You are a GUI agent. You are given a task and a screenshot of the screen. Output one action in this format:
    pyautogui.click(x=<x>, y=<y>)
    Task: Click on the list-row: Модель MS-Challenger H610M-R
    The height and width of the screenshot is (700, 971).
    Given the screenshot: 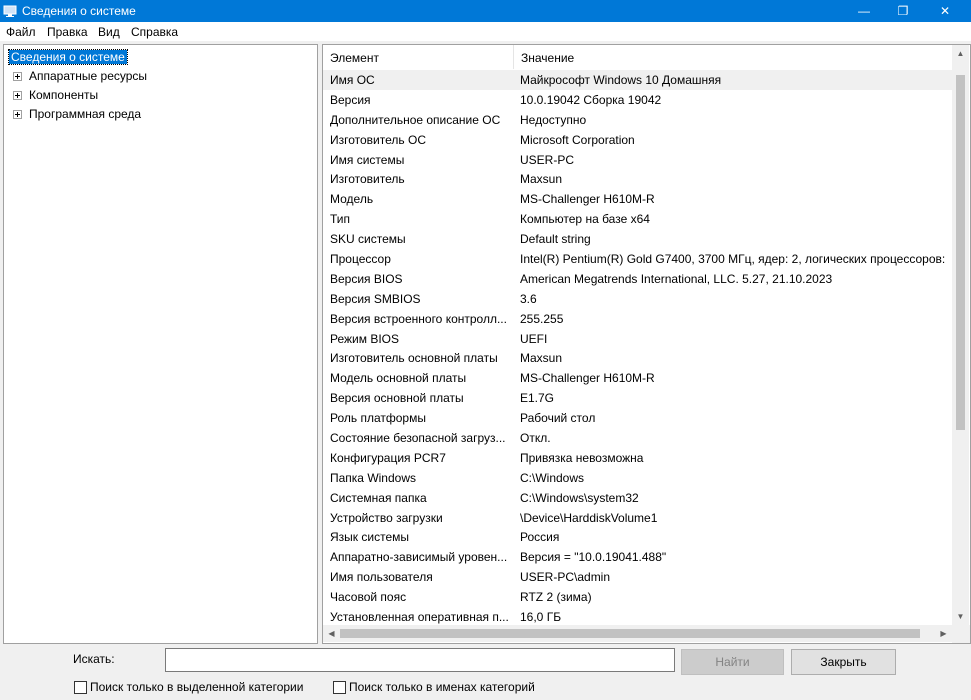 What is the action you would take?
    pyautogui.click(x=637, y=199)
    